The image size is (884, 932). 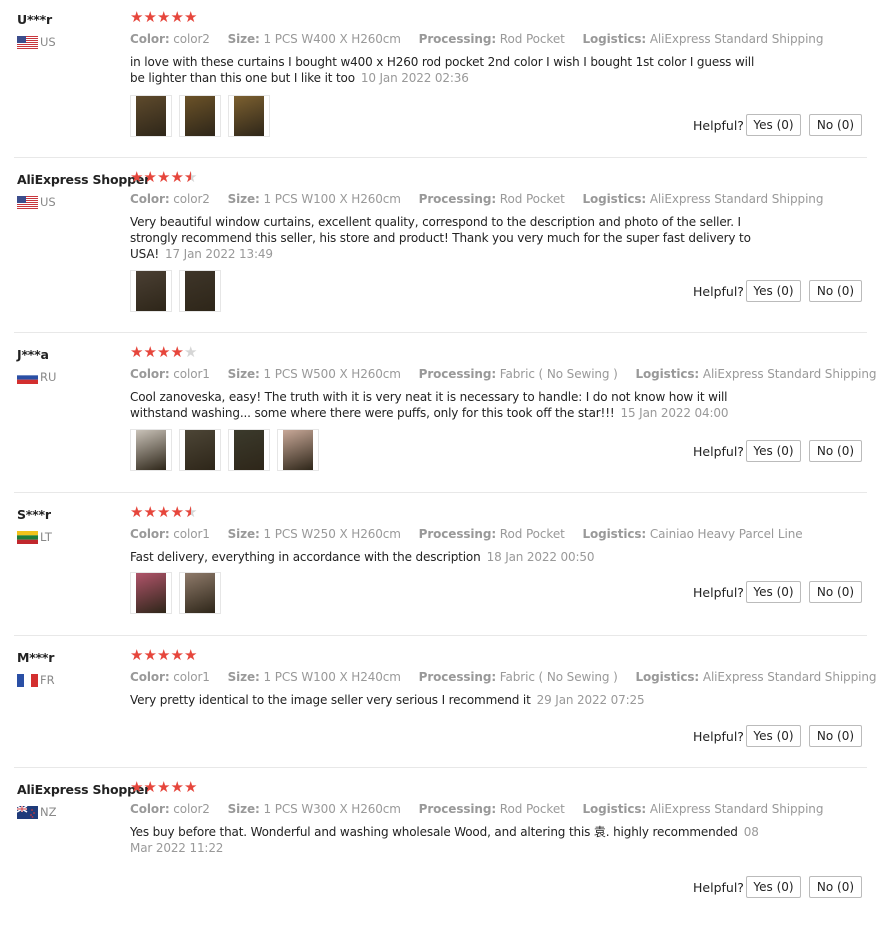 What do you see at coordinates (332, 199) in the screenshot?
I see `size-value: 1 PCS W100 X H260cm` at bounding box center [332, 199].